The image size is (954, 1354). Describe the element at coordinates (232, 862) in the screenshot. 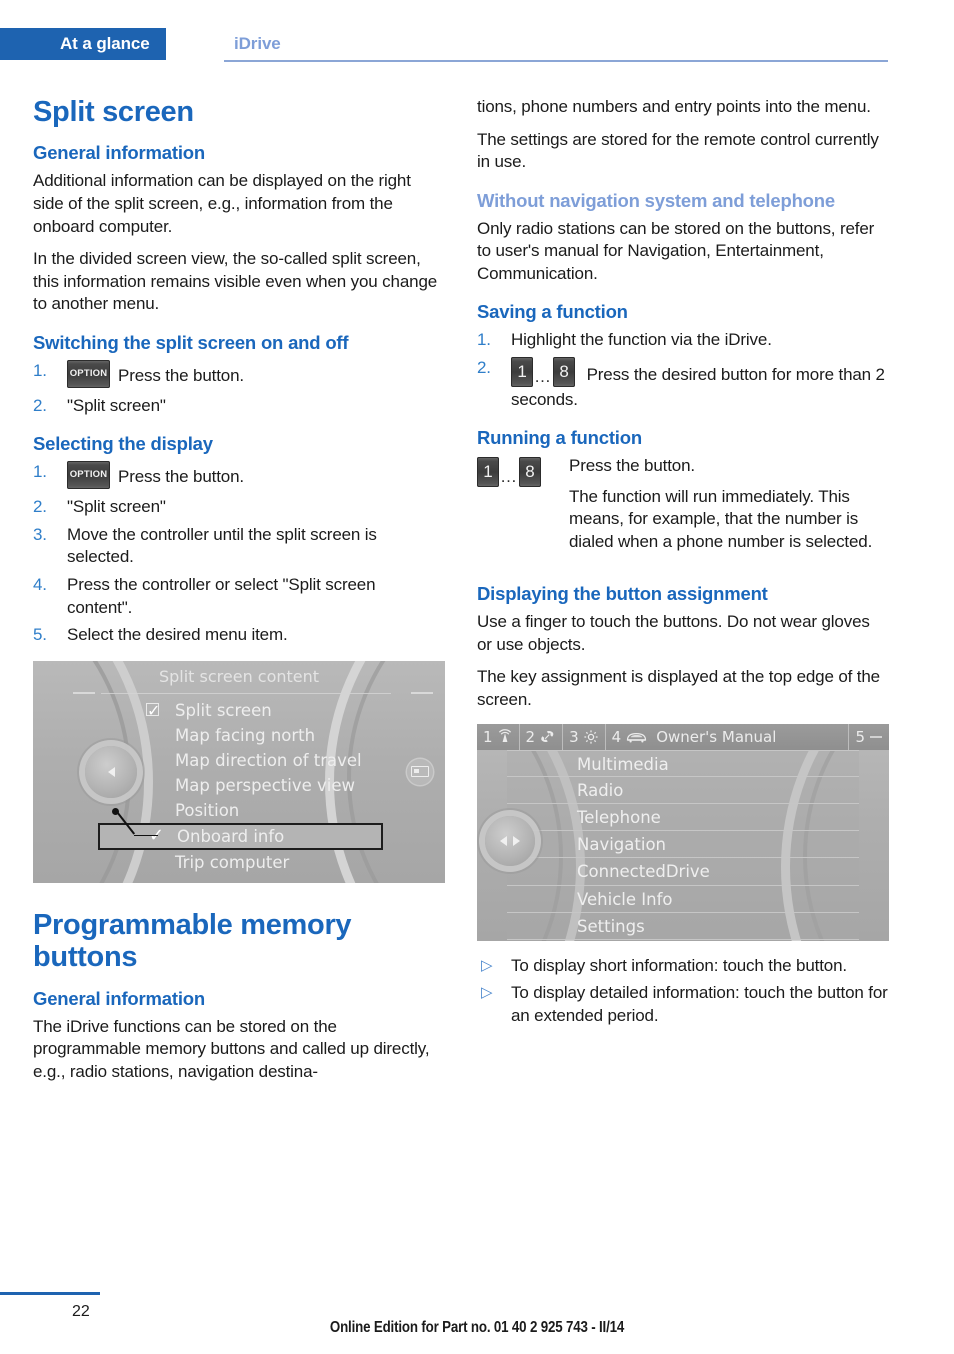

I see `figure-menu-item-label: Trip computer` at that location.